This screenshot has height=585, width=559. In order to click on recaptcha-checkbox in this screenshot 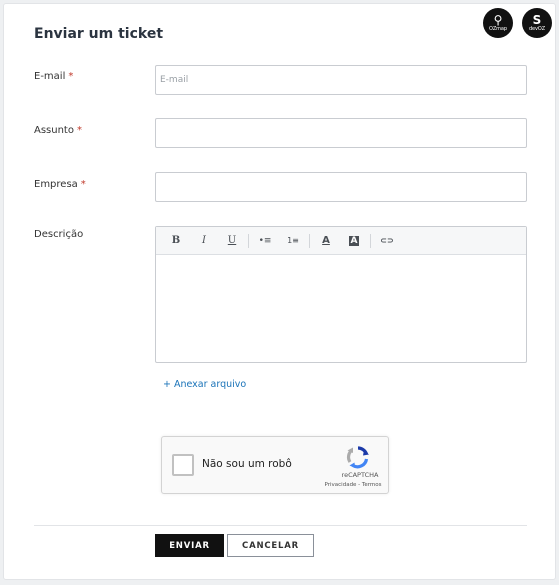, I will do `click(183, 465)`.